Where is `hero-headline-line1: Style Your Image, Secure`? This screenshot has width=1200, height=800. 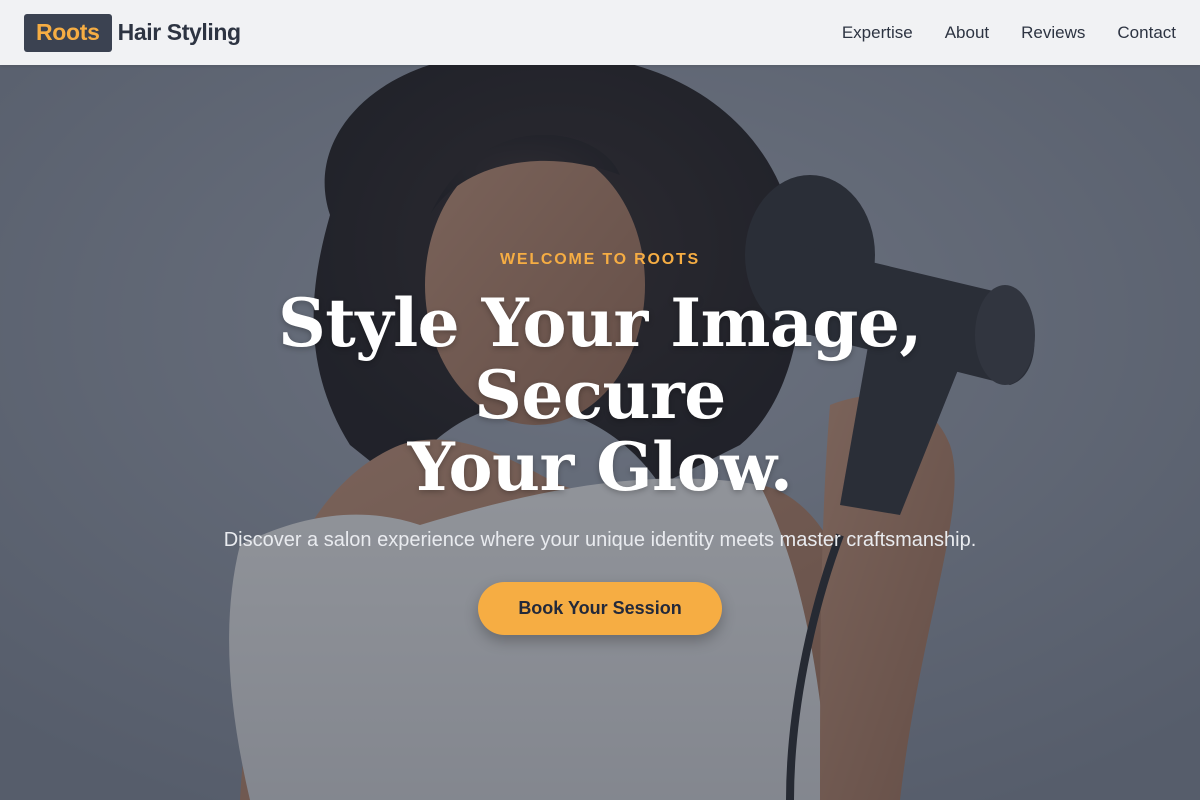
hero-headline-line1: Style Your Image, Secure is located at coordinates (600, 359).